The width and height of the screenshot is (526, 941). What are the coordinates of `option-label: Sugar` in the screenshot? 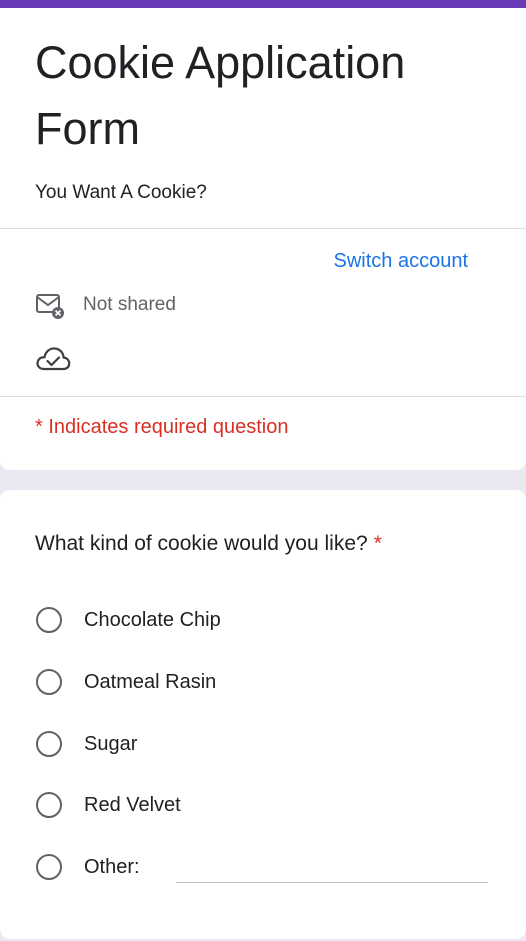 It's located at (111, 743).